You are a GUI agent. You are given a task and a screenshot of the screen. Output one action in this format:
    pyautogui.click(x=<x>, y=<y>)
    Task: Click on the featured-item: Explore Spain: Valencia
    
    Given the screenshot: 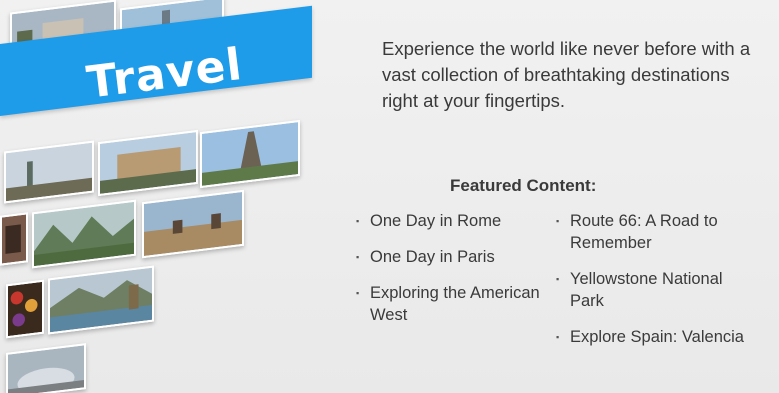 What is the action you would take?
    pyautogui.click(x=656, y=337)
    